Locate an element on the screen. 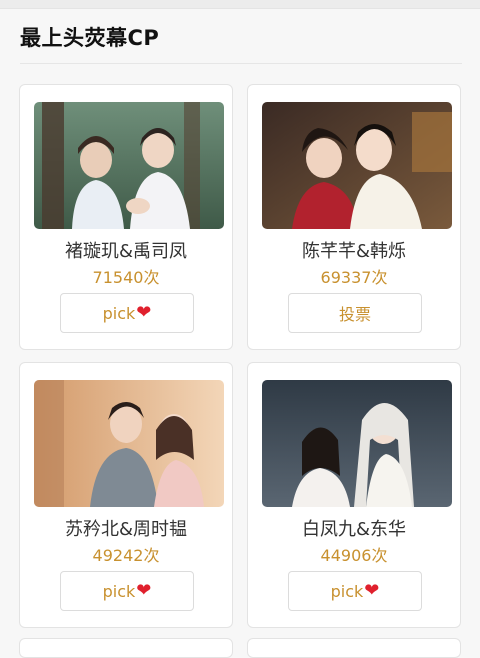 This screenshot has width=480, height=658. vote-button: 投票 is located at coordinates (355, 313).